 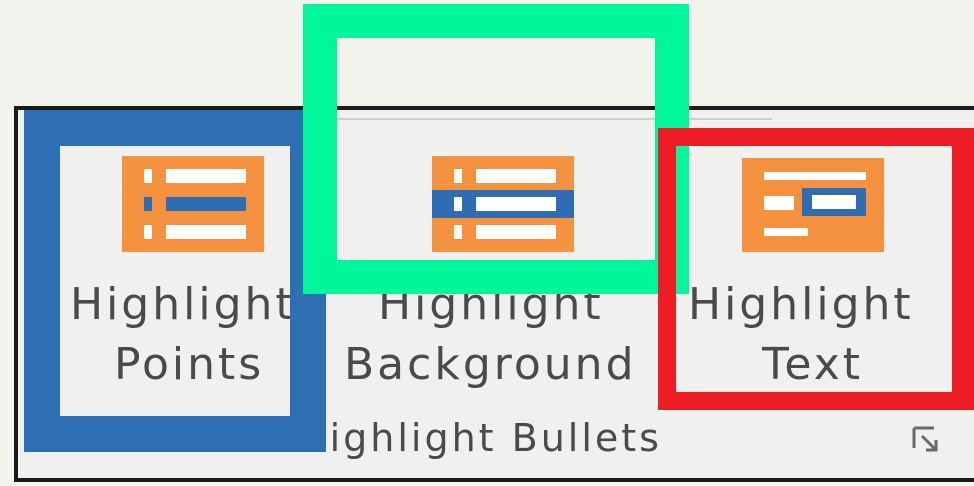 I want to click on highlight-text-label-line2: Text, so click(x=812, y=364).